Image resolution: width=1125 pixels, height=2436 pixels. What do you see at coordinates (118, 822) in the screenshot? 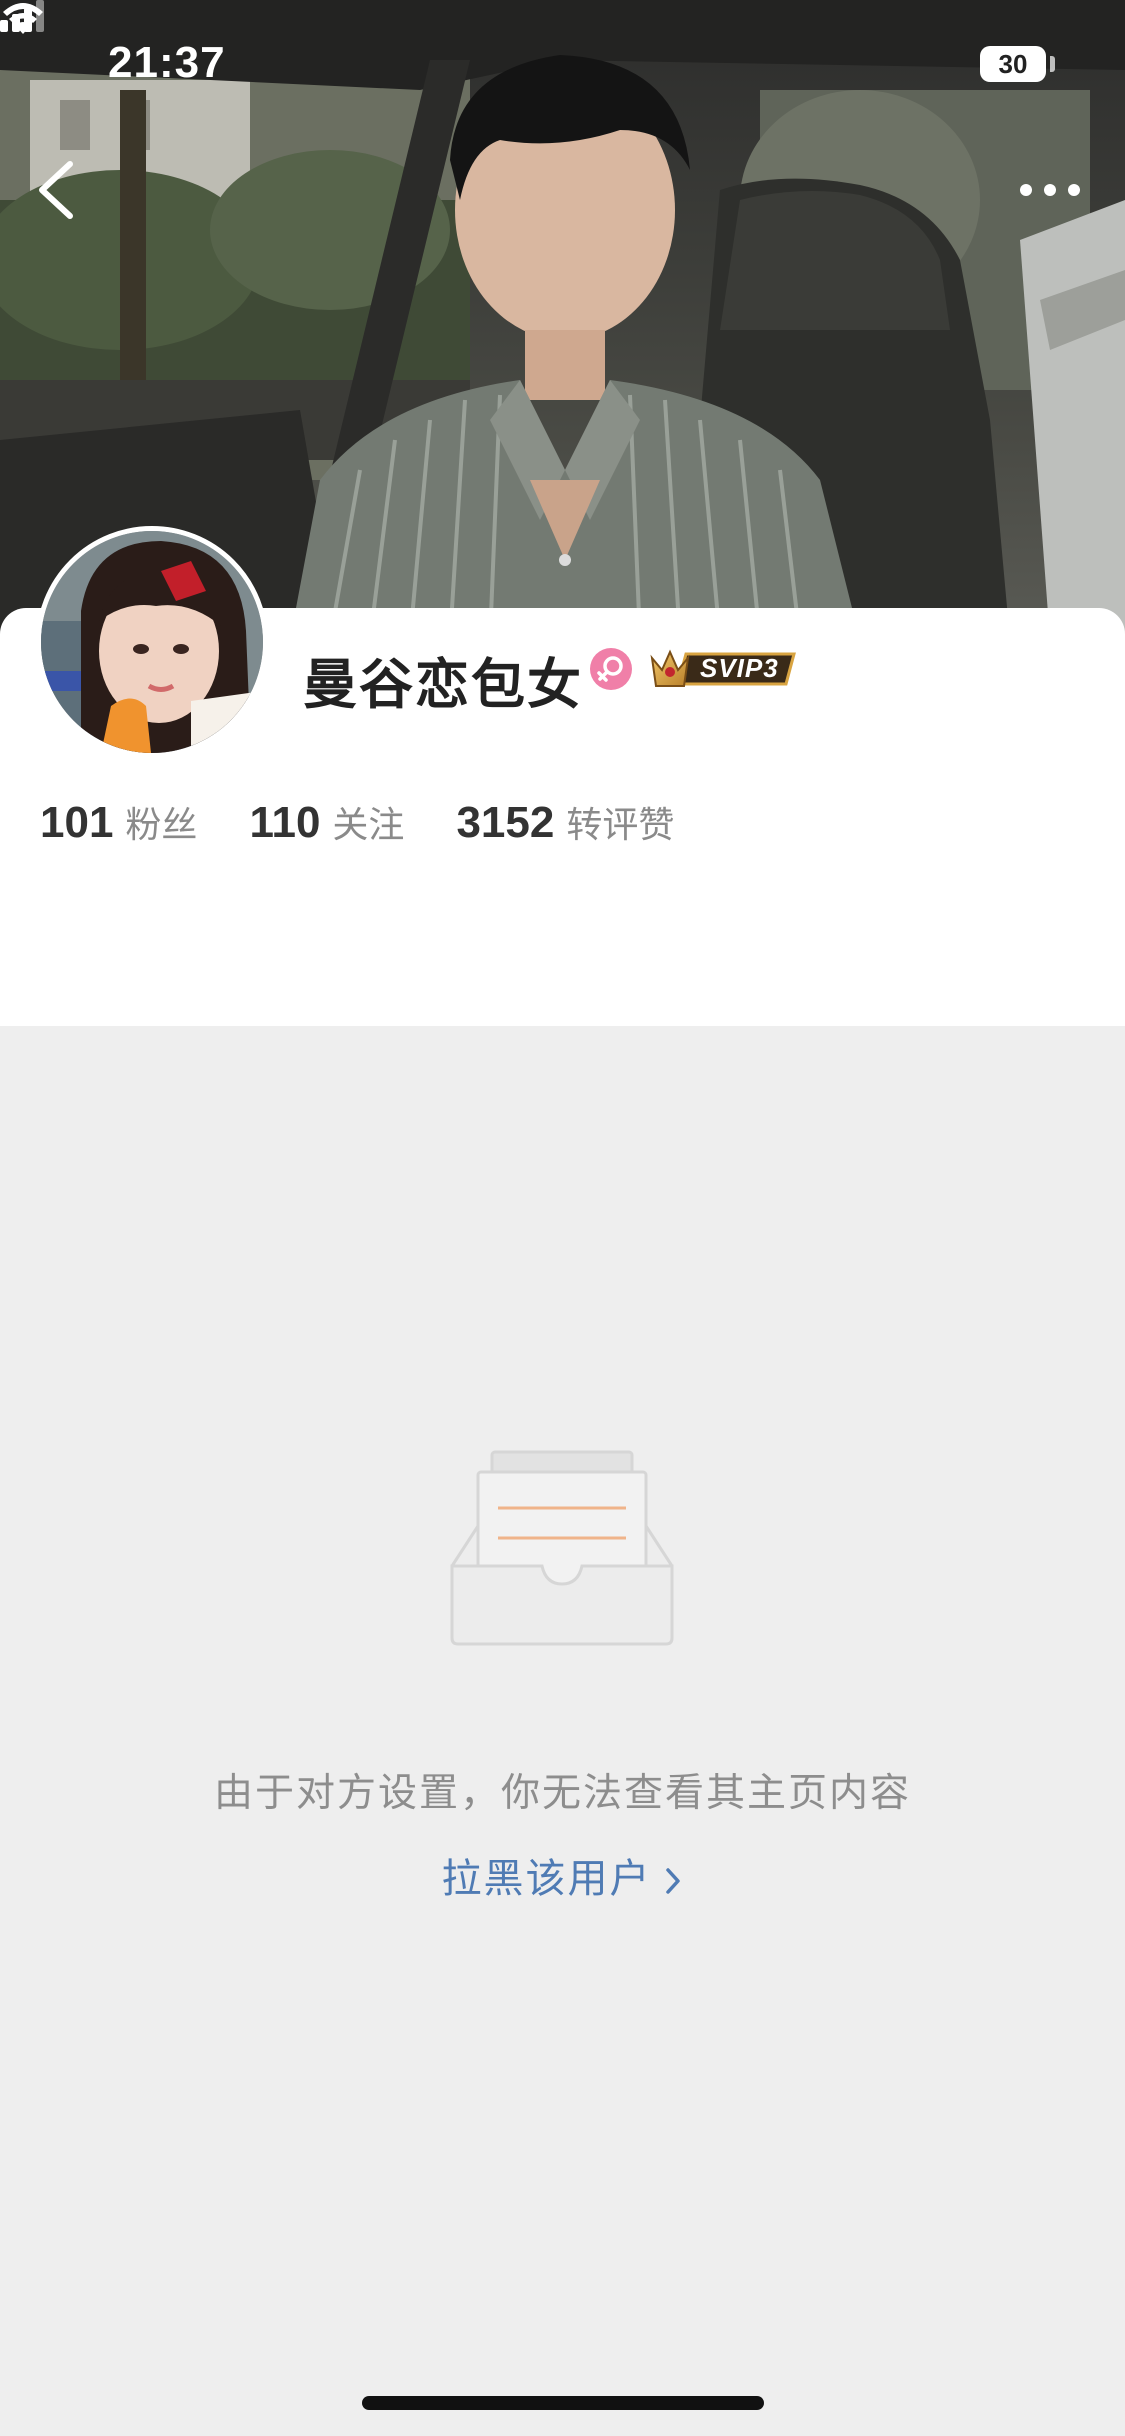
I see `stat-followers: 101 粉丝` at bounding box center [118, 822].